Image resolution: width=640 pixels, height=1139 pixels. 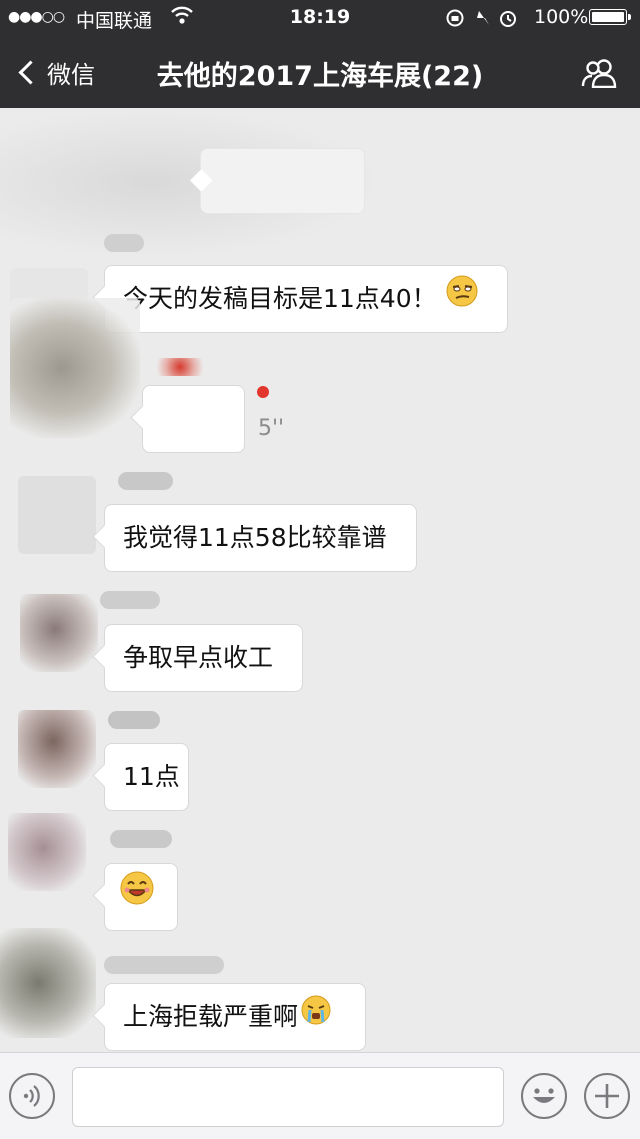 I want to click on message-text: 争取早点收工, so click(x=198, y=657).